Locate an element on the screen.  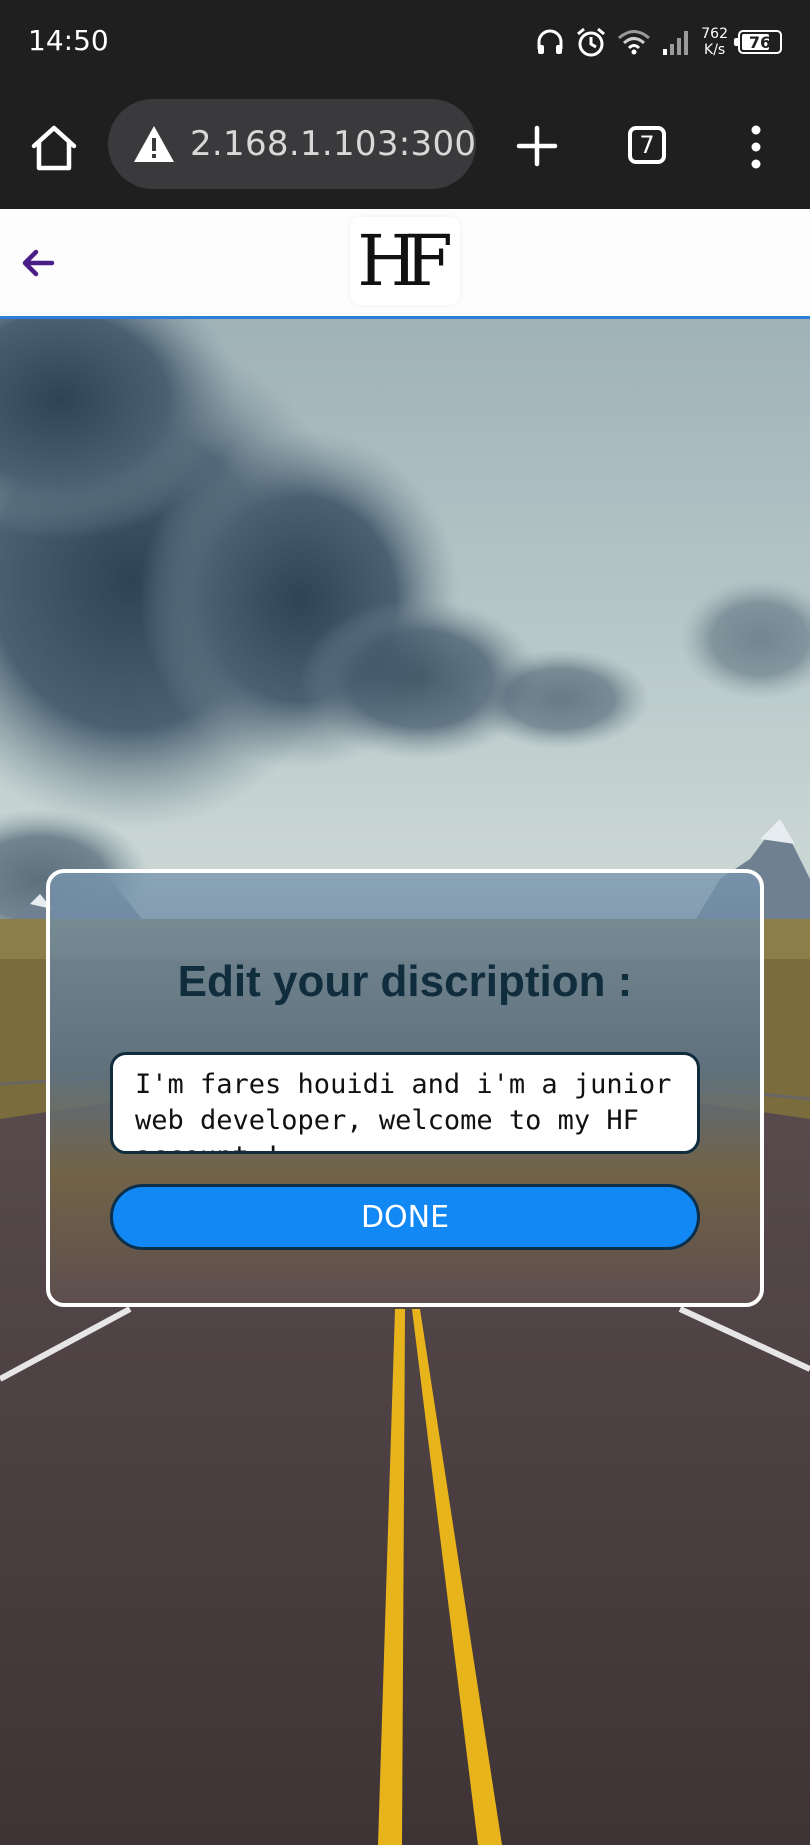
url-text: 2.168.1.103:3000 is located at coordinates (333, 144).